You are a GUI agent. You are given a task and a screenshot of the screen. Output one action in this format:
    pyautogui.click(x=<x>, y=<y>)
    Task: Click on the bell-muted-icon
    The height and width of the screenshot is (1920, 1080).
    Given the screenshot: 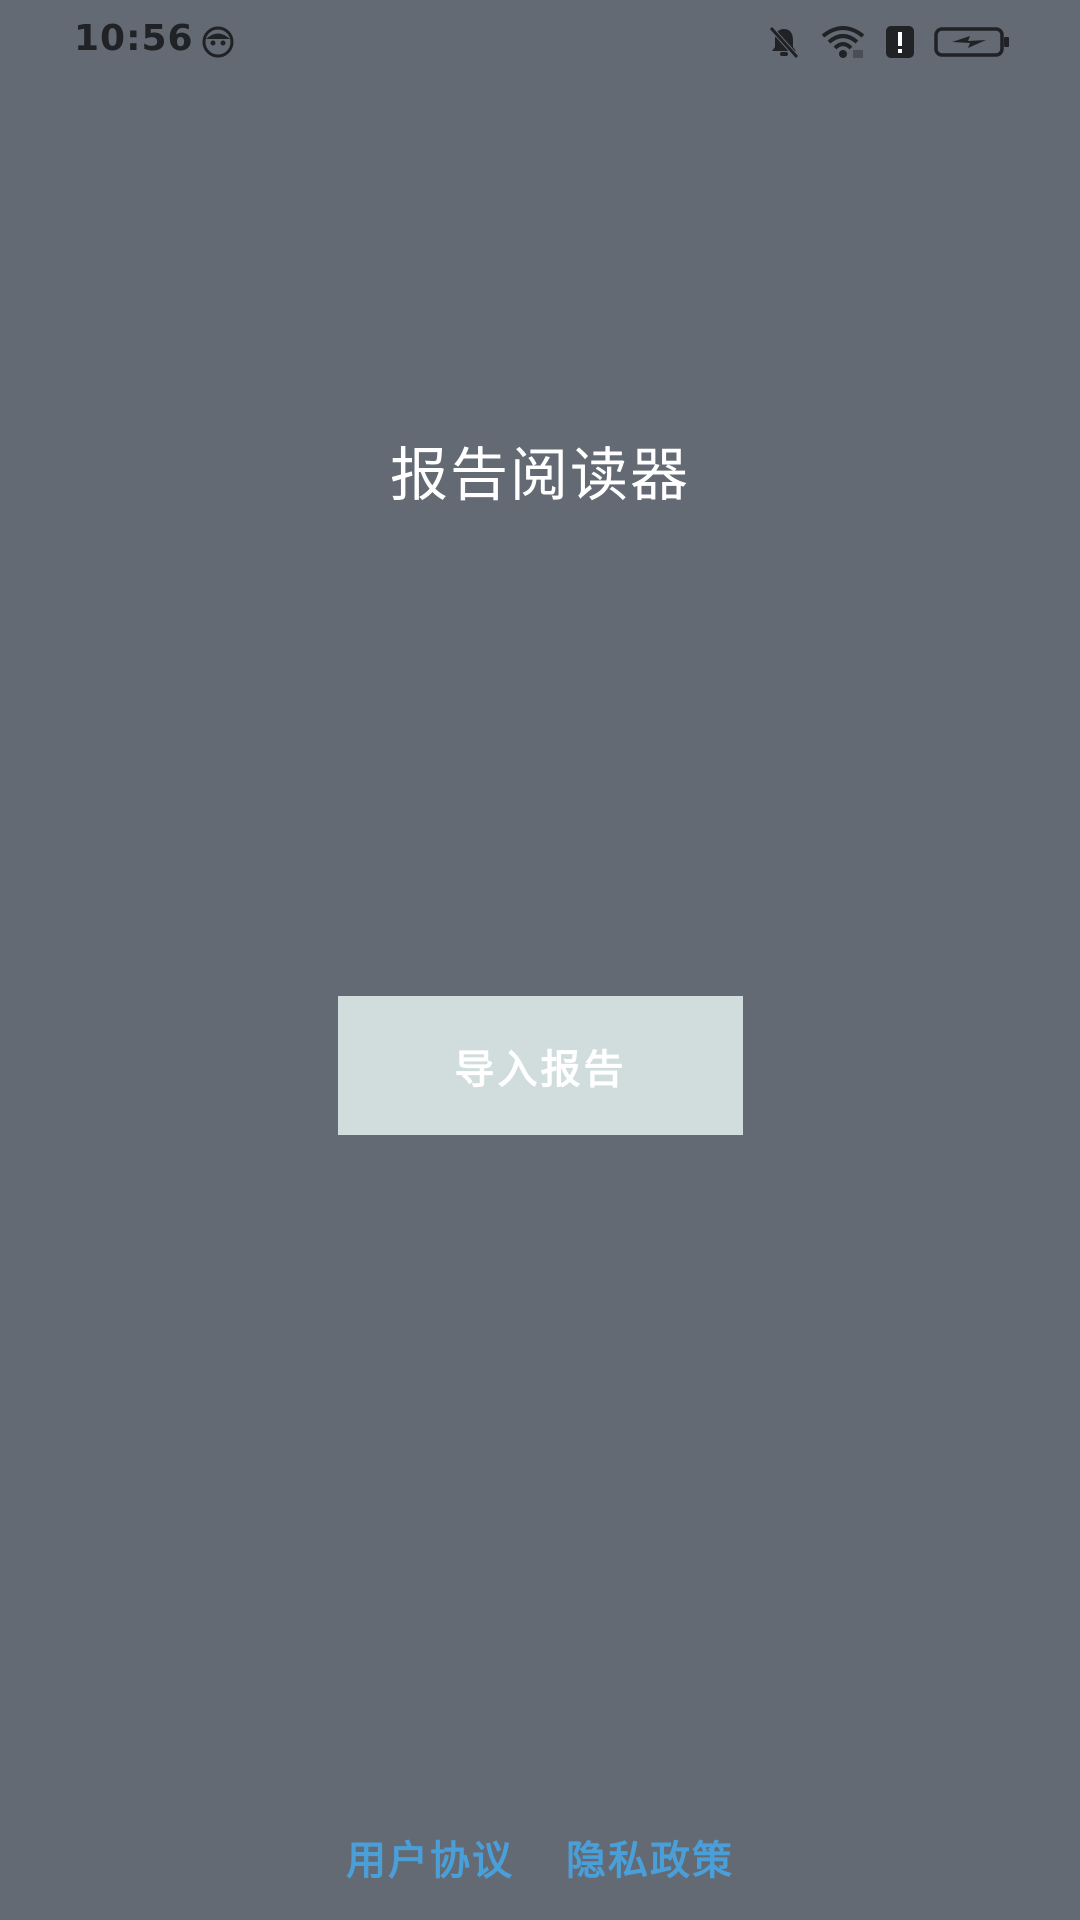 What is the action you would take?
    pyautogui.click(x=784, y=42)
    